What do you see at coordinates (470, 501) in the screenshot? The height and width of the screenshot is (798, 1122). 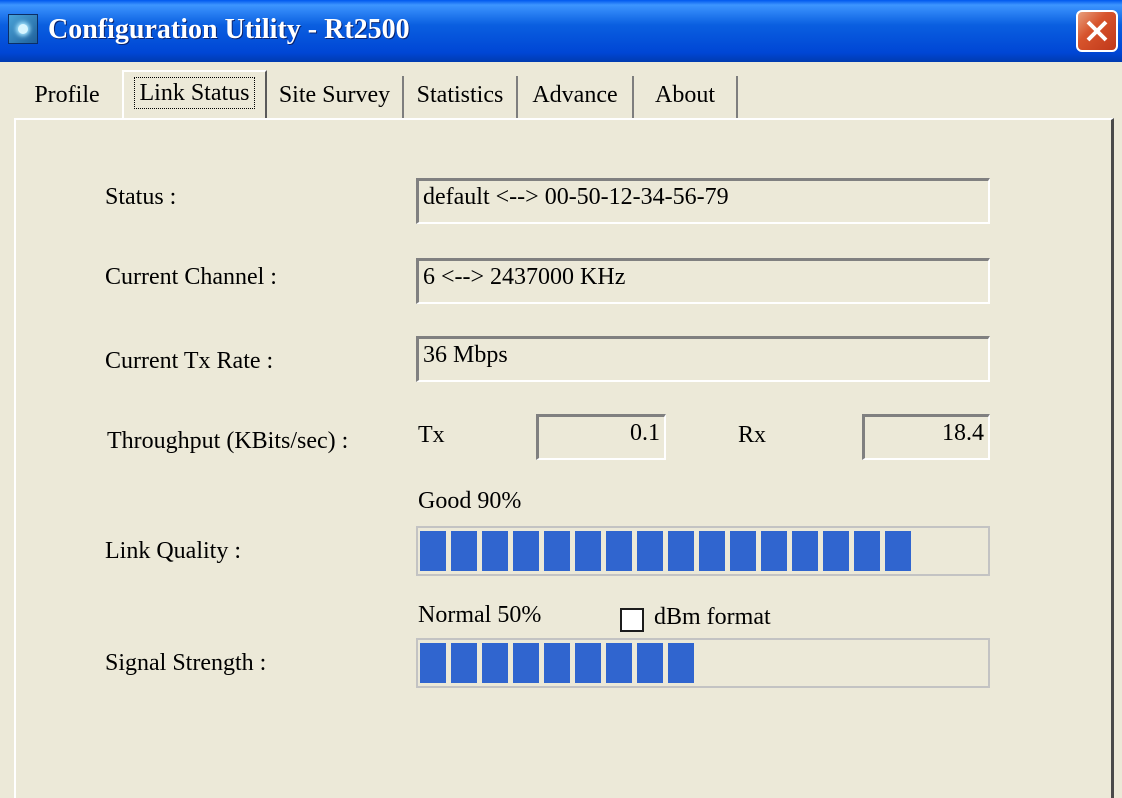 I see `link-quality-text: Good 90%` at bounding box center [470, 501].